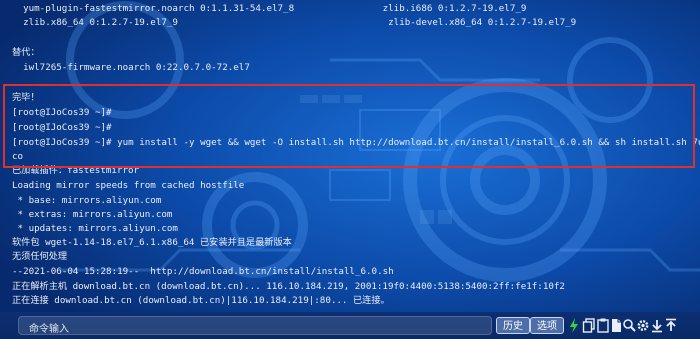 Image resolution: width=700 pixels, height=339 pixels. I want to click on gear-icon, so click(643, 325).